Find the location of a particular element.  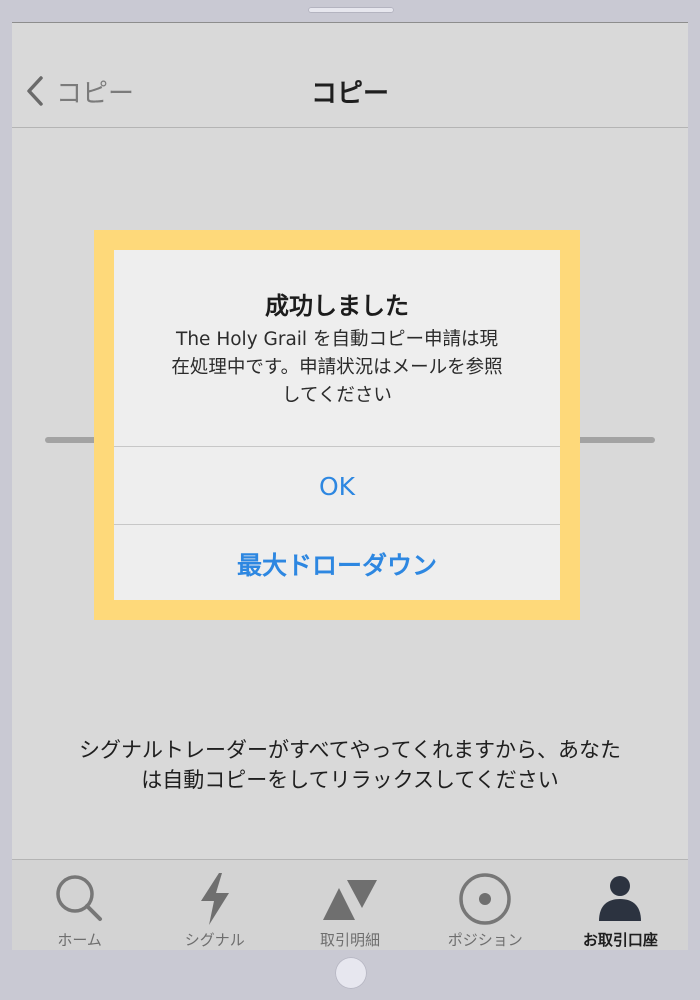

tab-positions: ポジション is located at coordinates (485, 905).